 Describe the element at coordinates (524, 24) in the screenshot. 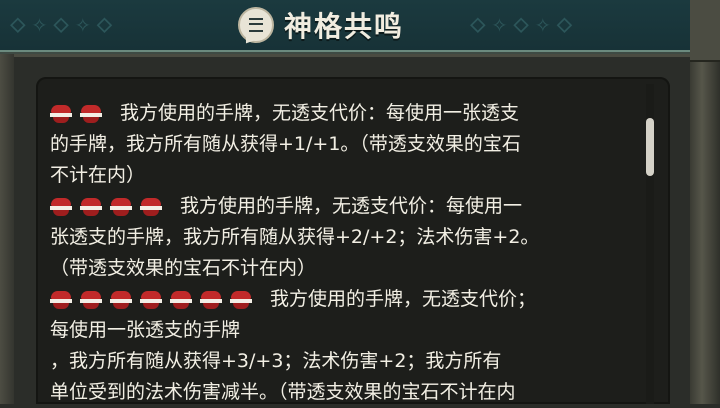

I see `banner-ornament-right: ◇✧◇✧◇` at that location.